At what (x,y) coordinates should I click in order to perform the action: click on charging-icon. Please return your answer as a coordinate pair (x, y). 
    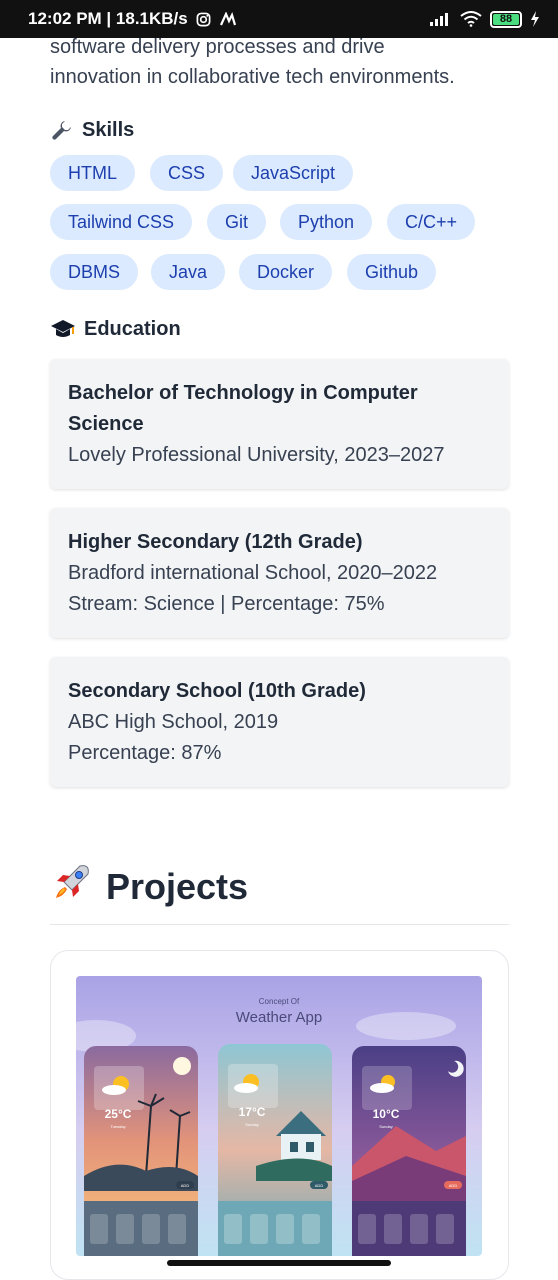
    Looking at the image, I should click on (535, 19).